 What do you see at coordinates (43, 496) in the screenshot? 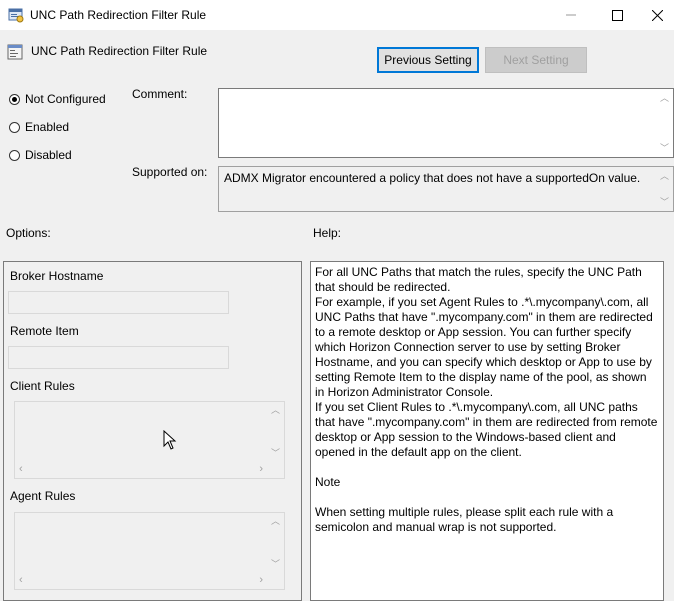
I see `agent-rules-label: Agent Rules` at bounding box center [43, 496].